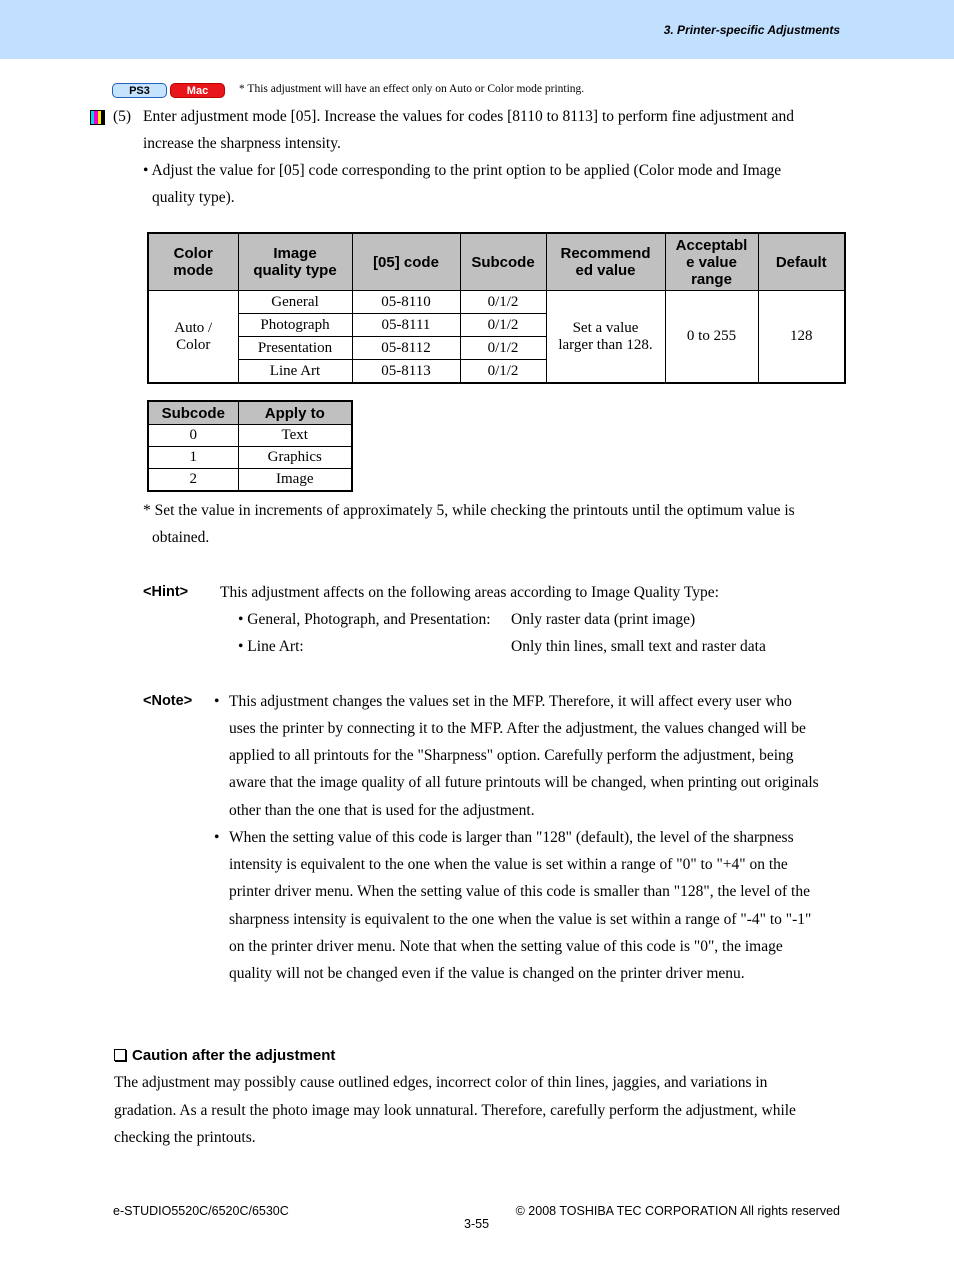 The image size is (954, 1272). I want to click on checkbox-icon, so click(120, 1055).